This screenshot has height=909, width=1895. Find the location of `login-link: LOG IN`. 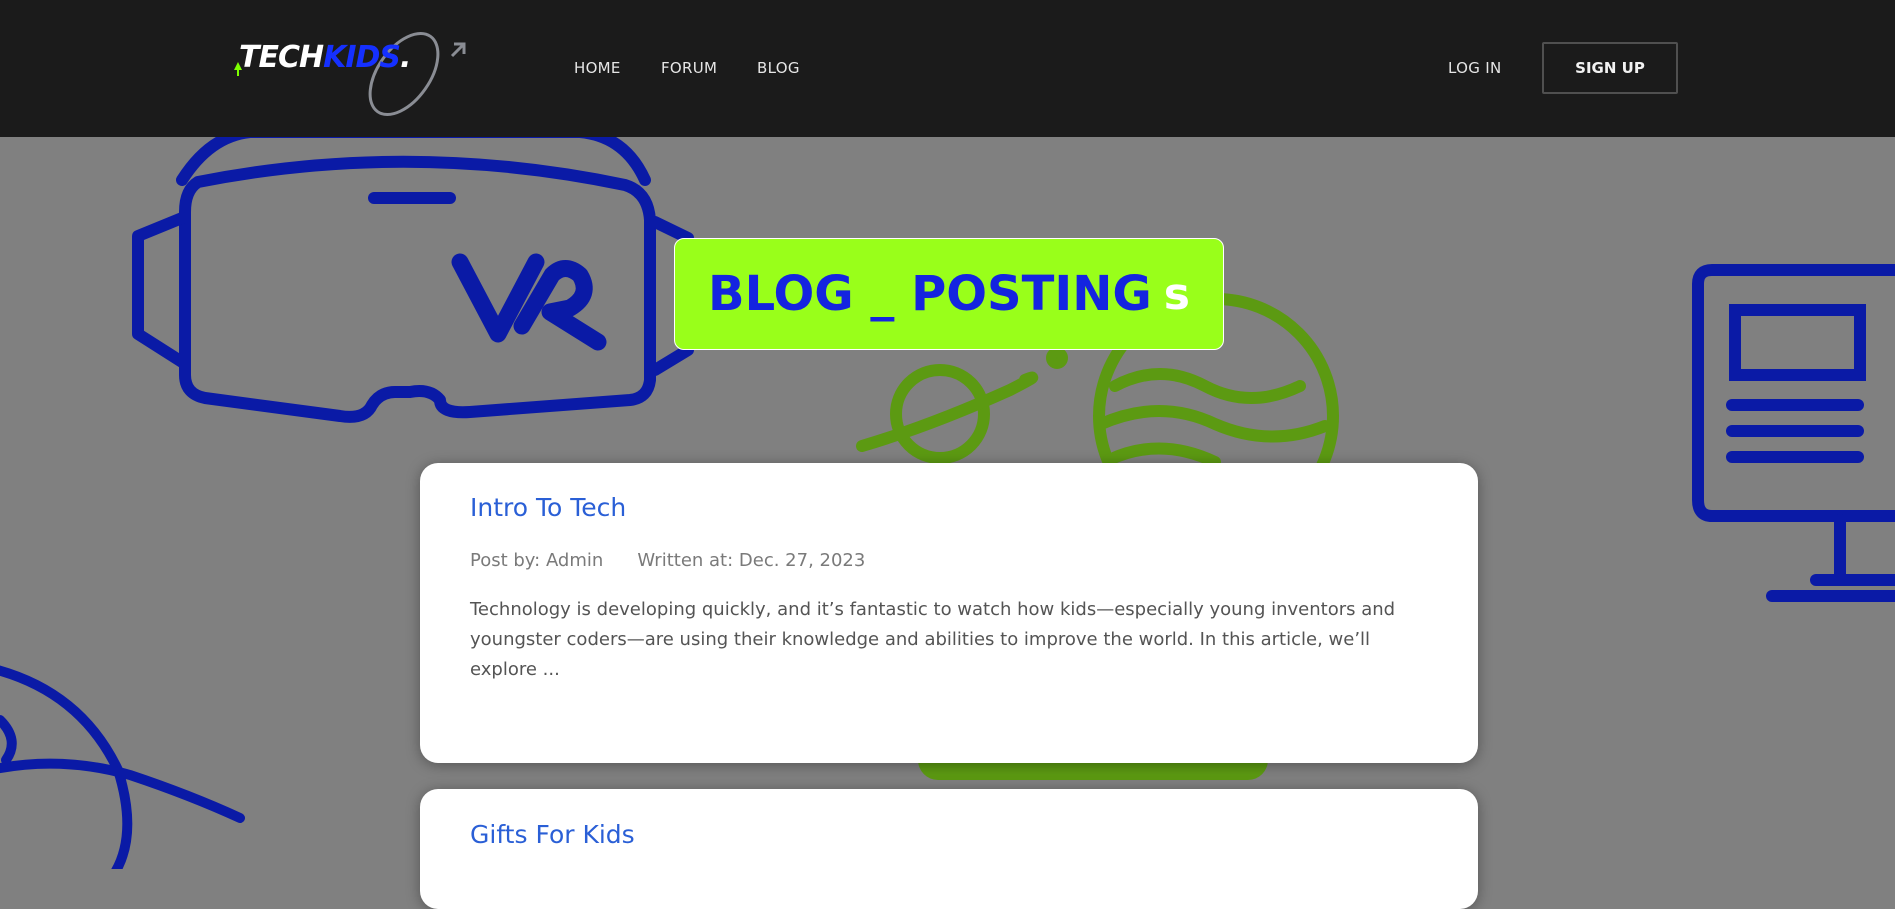

login-link: LOG IN is located at coordinates (1474, 68).